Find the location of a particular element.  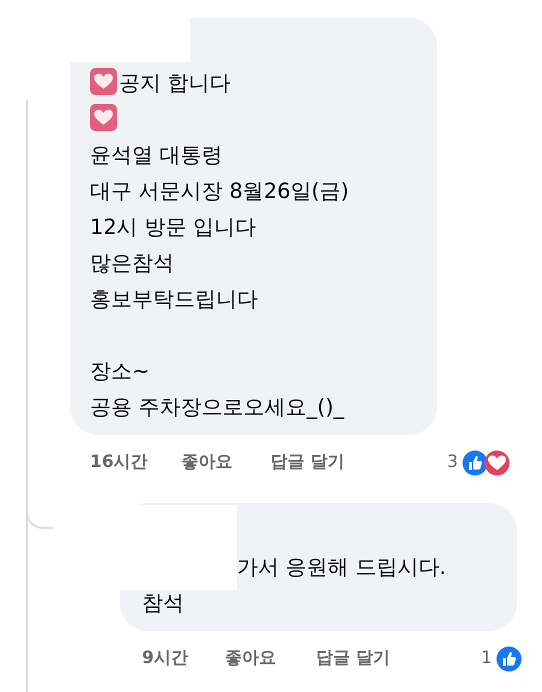

reaction-count: 1 is located at coordinates (486, 658).